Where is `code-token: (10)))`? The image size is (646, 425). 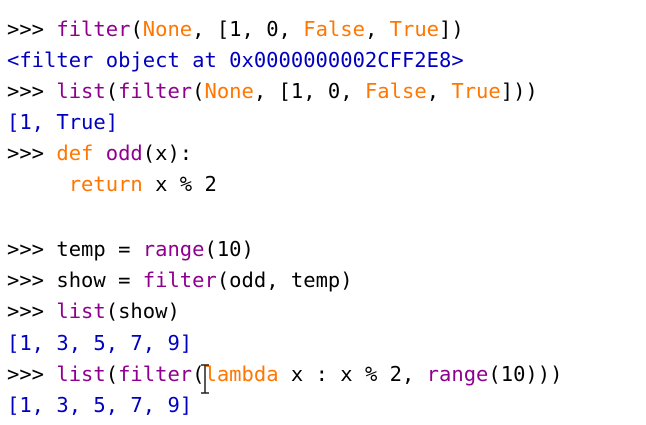
code-token: (10))) is located at coordinates (525, 374).